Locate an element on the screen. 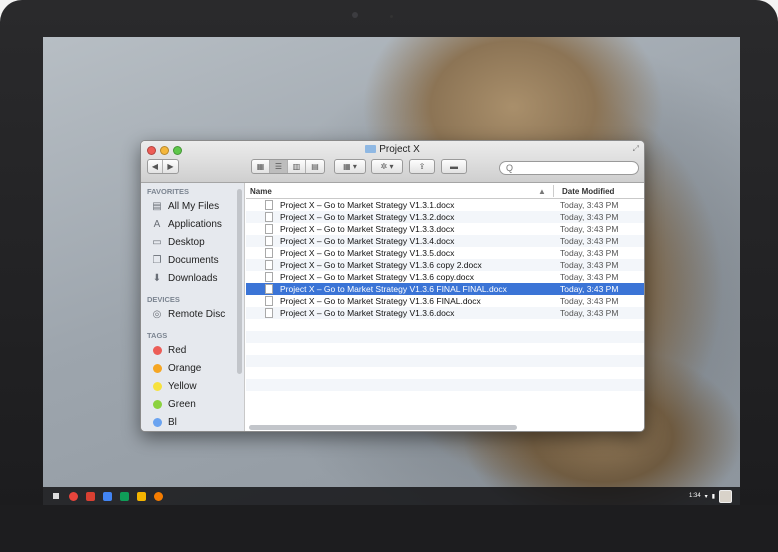 The width and height of the screenshot is (778, 552). sidebar-item-applications: A Applications is located at coordinates (192, 224).